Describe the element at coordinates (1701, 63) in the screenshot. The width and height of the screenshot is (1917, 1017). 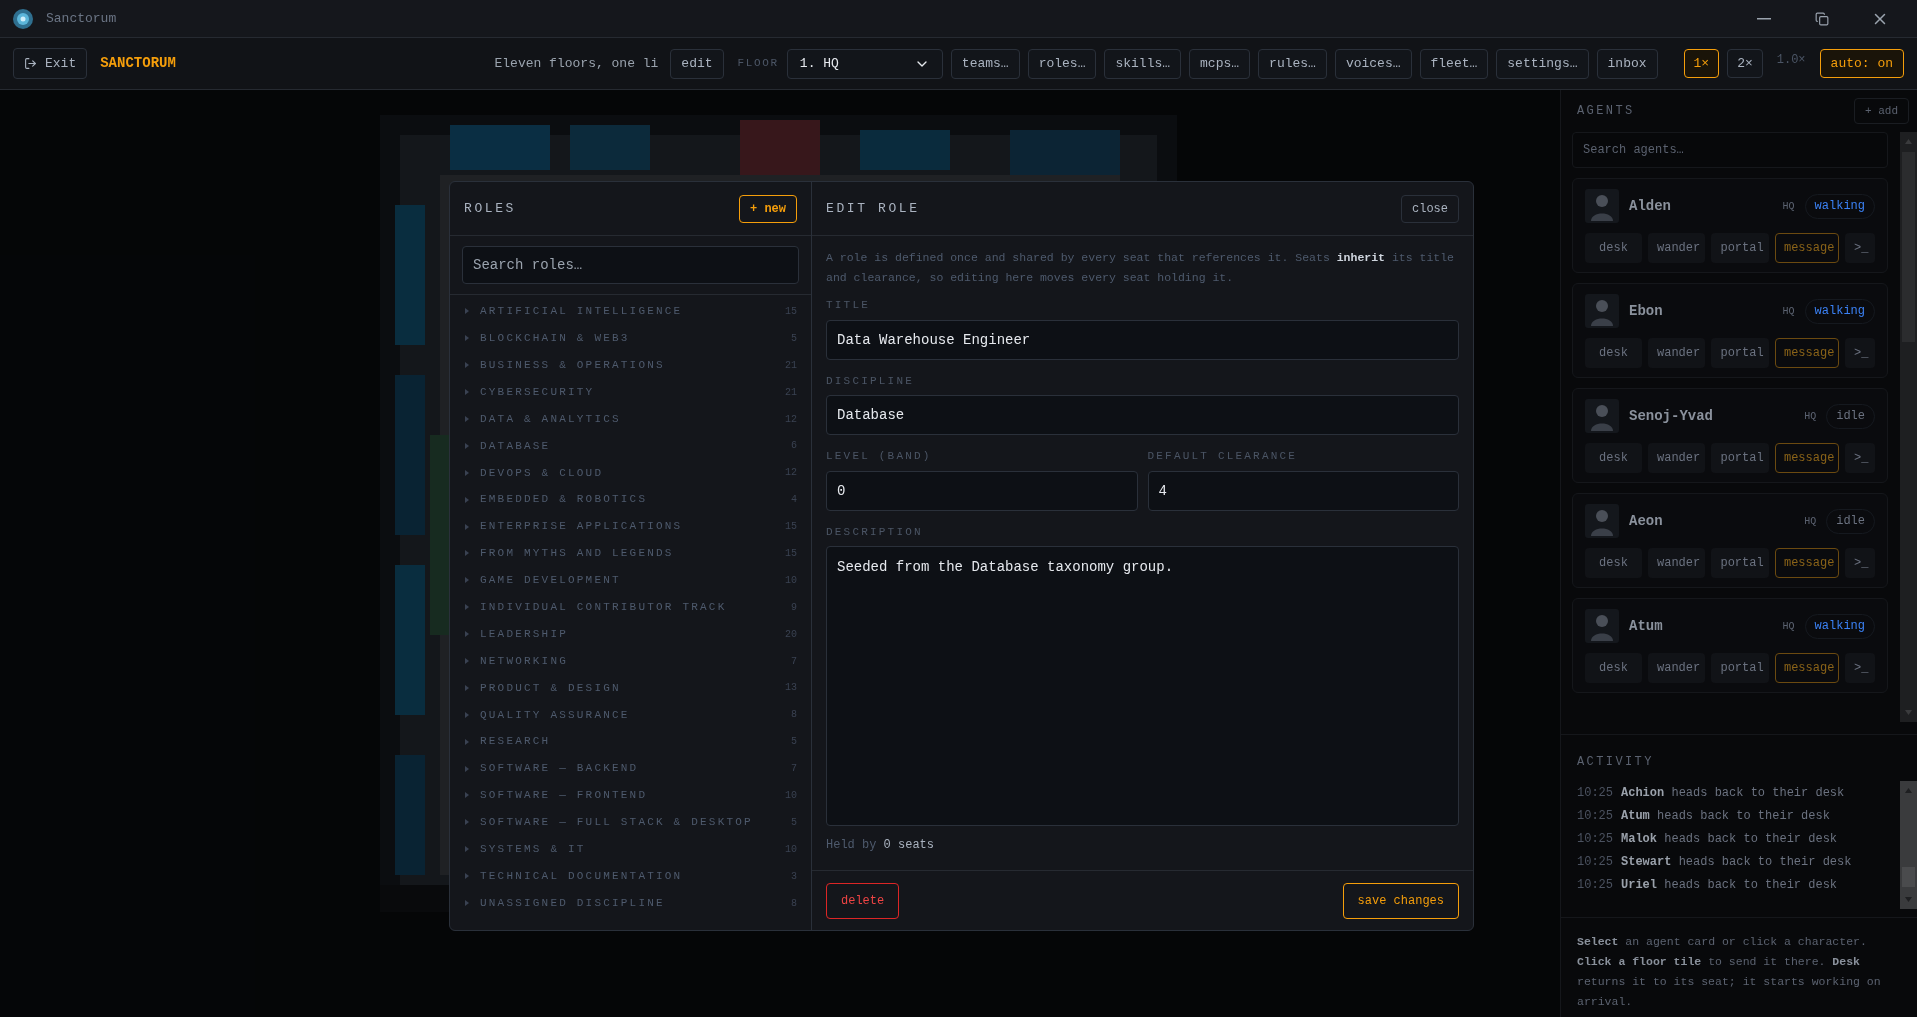
I see `speed-button: 1×` at that location.